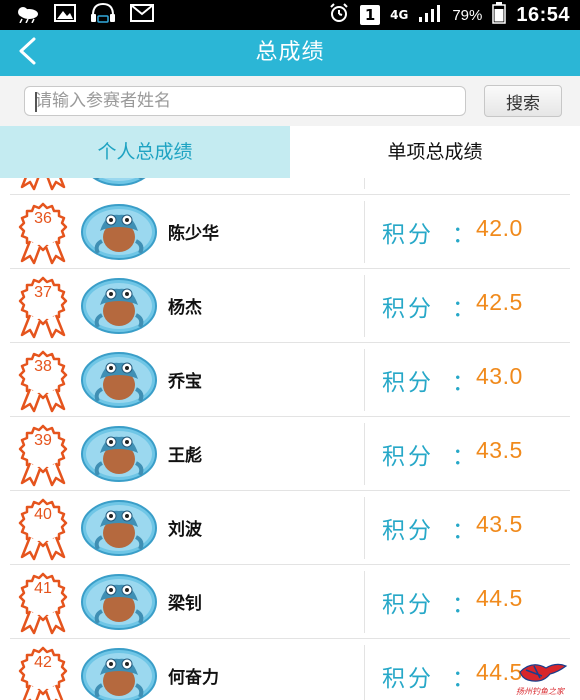 This screenshot has width=580, height=700. Describe the element at coordinates (290, 454) in the screenshot. I see `ranking-row: 39 王彪 积分 ： 43.5` at that location.